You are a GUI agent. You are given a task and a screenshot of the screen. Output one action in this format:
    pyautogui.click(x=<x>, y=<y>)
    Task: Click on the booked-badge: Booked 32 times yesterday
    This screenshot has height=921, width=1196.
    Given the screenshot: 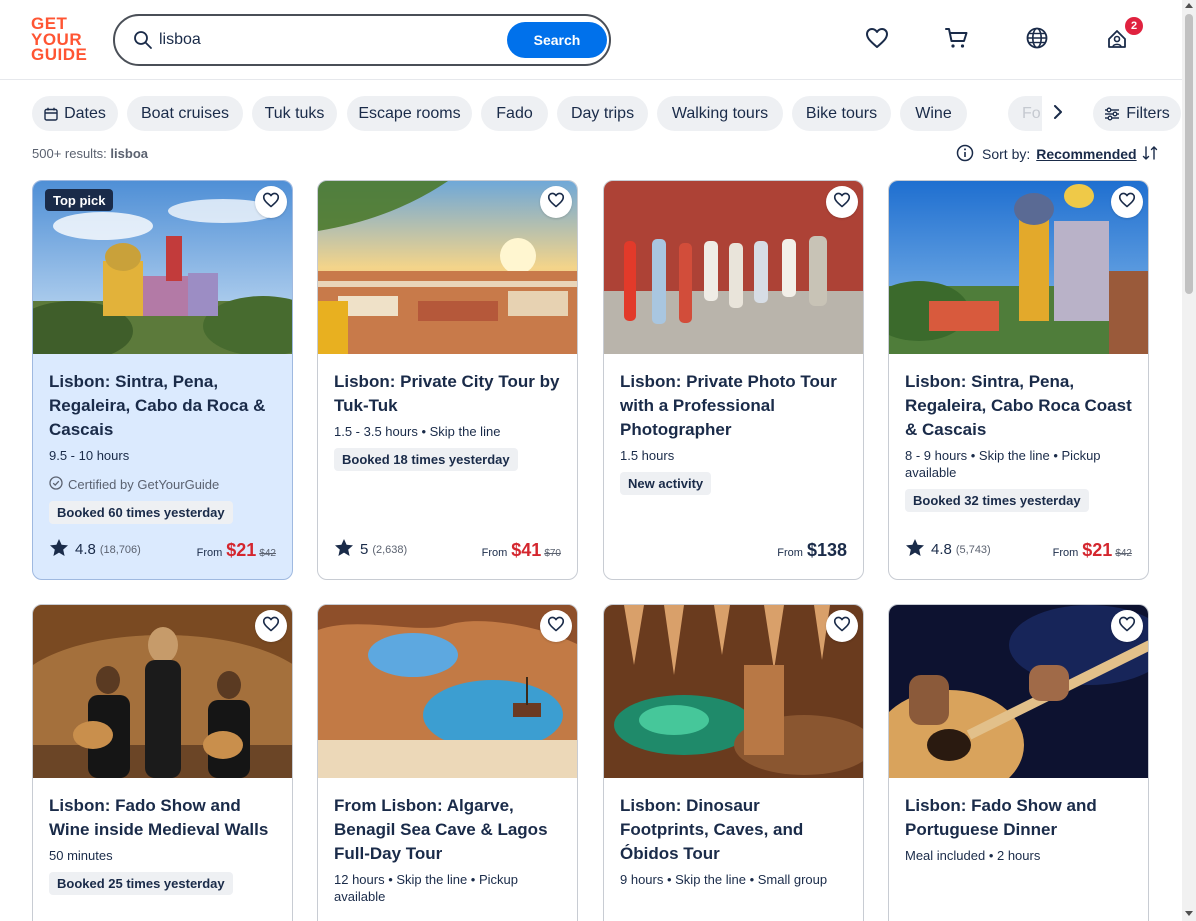 What is the action you would take?
    pyautogui.click(x=997, y=500)
    